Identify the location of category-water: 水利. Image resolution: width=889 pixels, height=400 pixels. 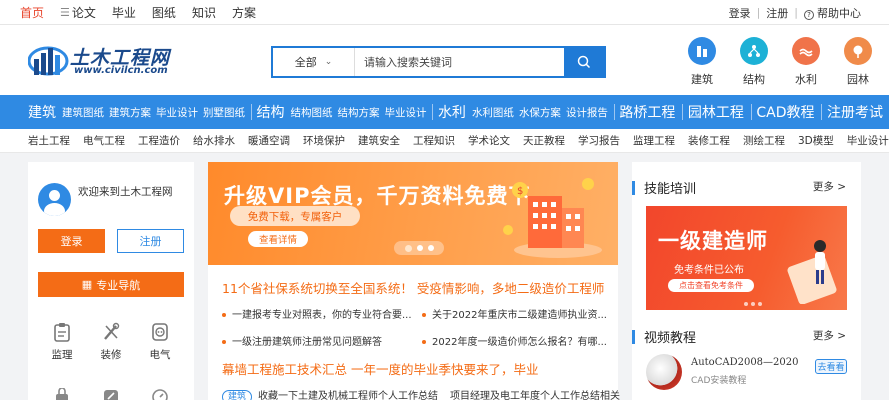
(806, 62).